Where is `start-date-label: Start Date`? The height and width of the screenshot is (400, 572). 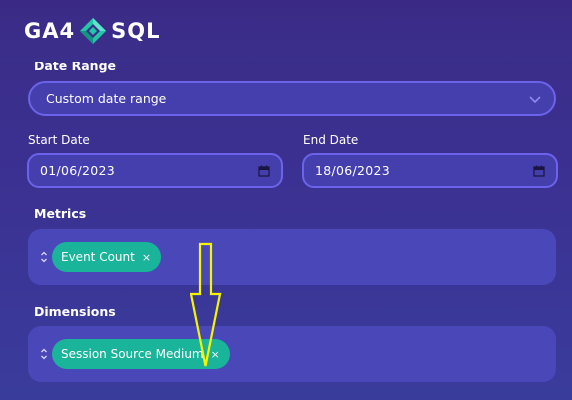
start-date-label: Start Date is located at coordinates (59, 140).